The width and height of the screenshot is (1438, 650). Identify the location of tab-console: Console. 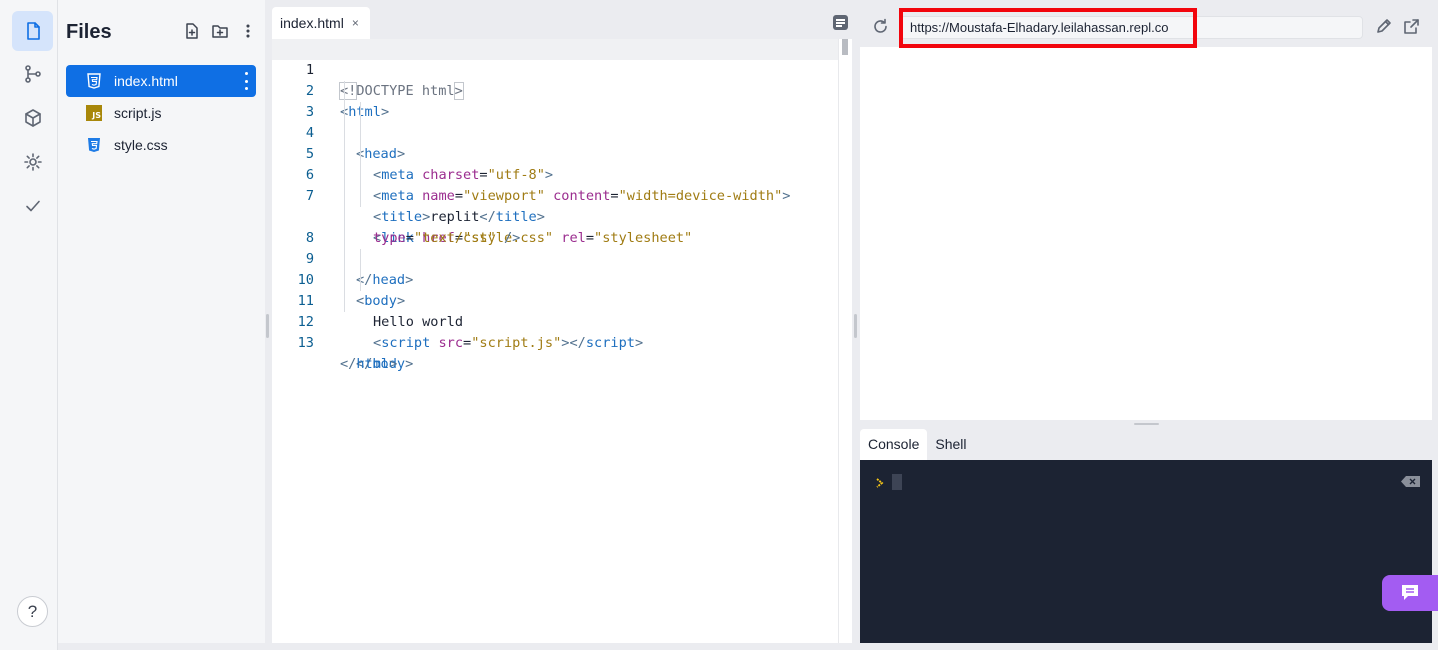
(894, 444).